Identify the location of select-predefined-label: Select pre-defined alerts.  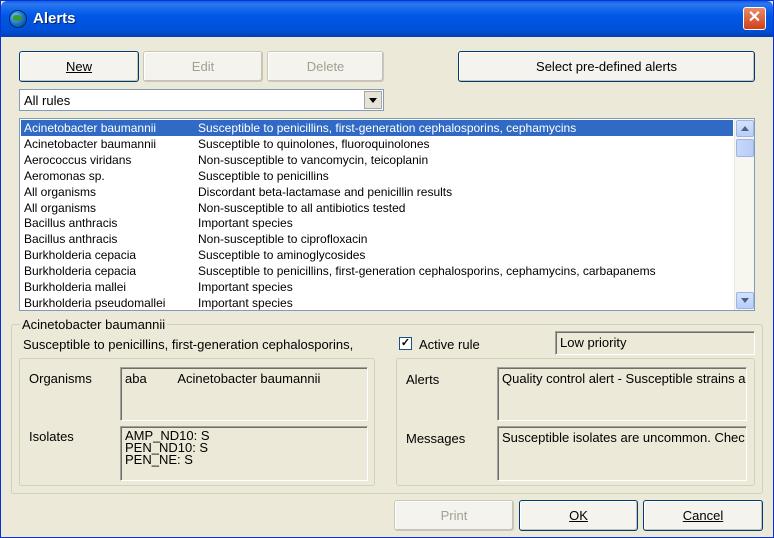
(606, 66).